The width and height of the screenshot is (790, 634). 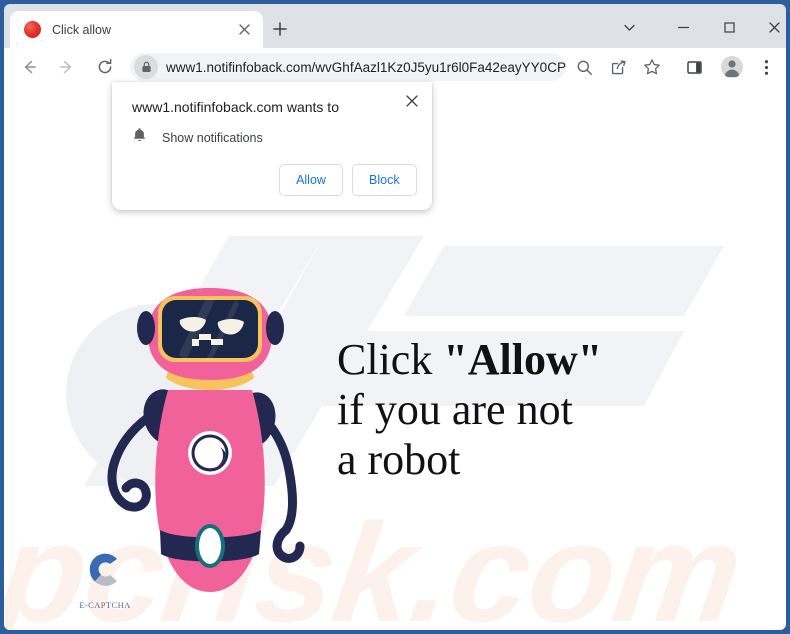 What do you see at coordinates (412, 101) in the screenshot?
I see `close-icon` at bounding box center [412, 101].